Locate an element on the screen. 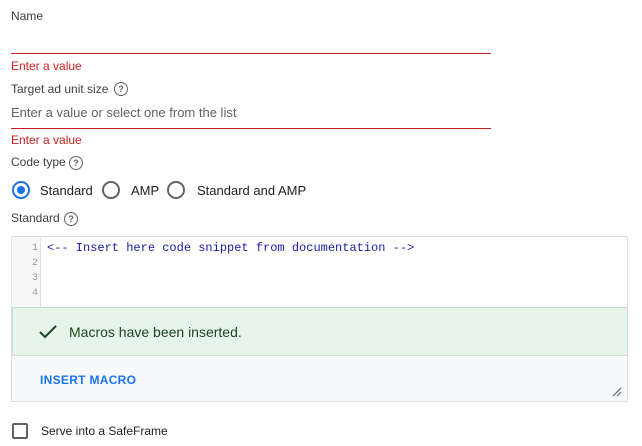  name-input is located at coordinates (251, 38).